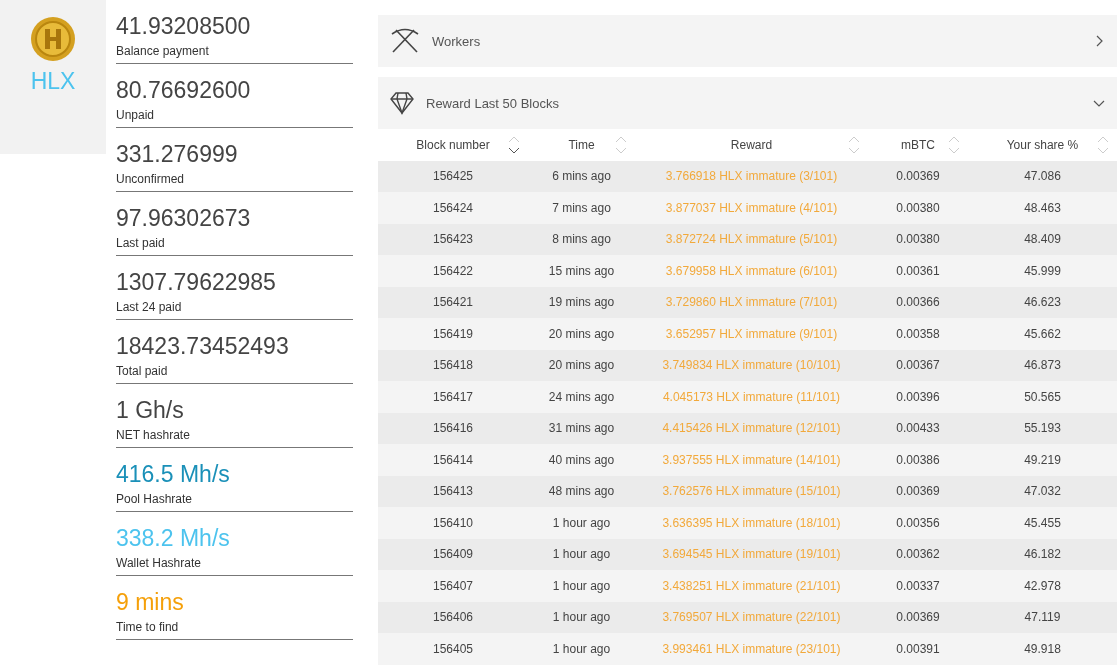  What do you see at coordinates (1042, 207) in the screenshot?
I see `table-cell-text: 48.463` at bounding box center [1042, 207].